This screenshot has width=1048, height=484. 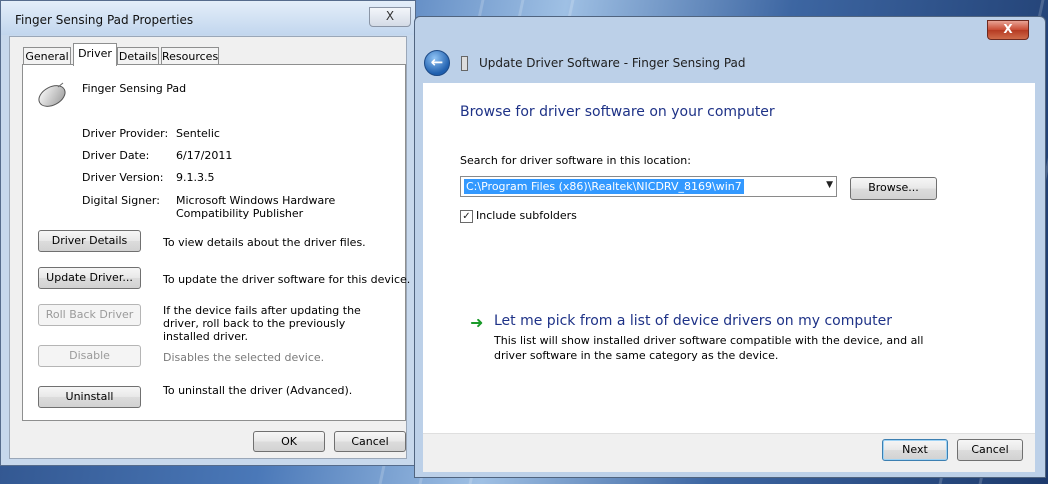 I want to click on driver-version-value: 9.1.3.5, so click(x=195, y=177).